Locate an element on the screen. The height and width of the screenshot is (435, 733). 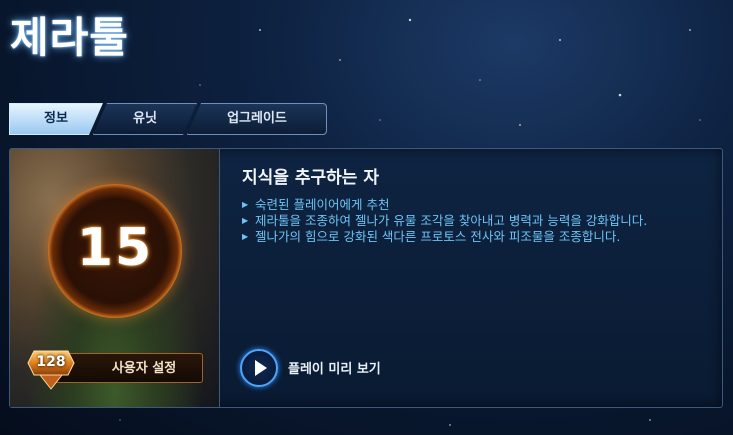
list-item: ▶ 젤나가의 힘으로 강화된 색다른 프로토스 전사와 피조물을 조종합니다. is located at coordinates (472, 236).